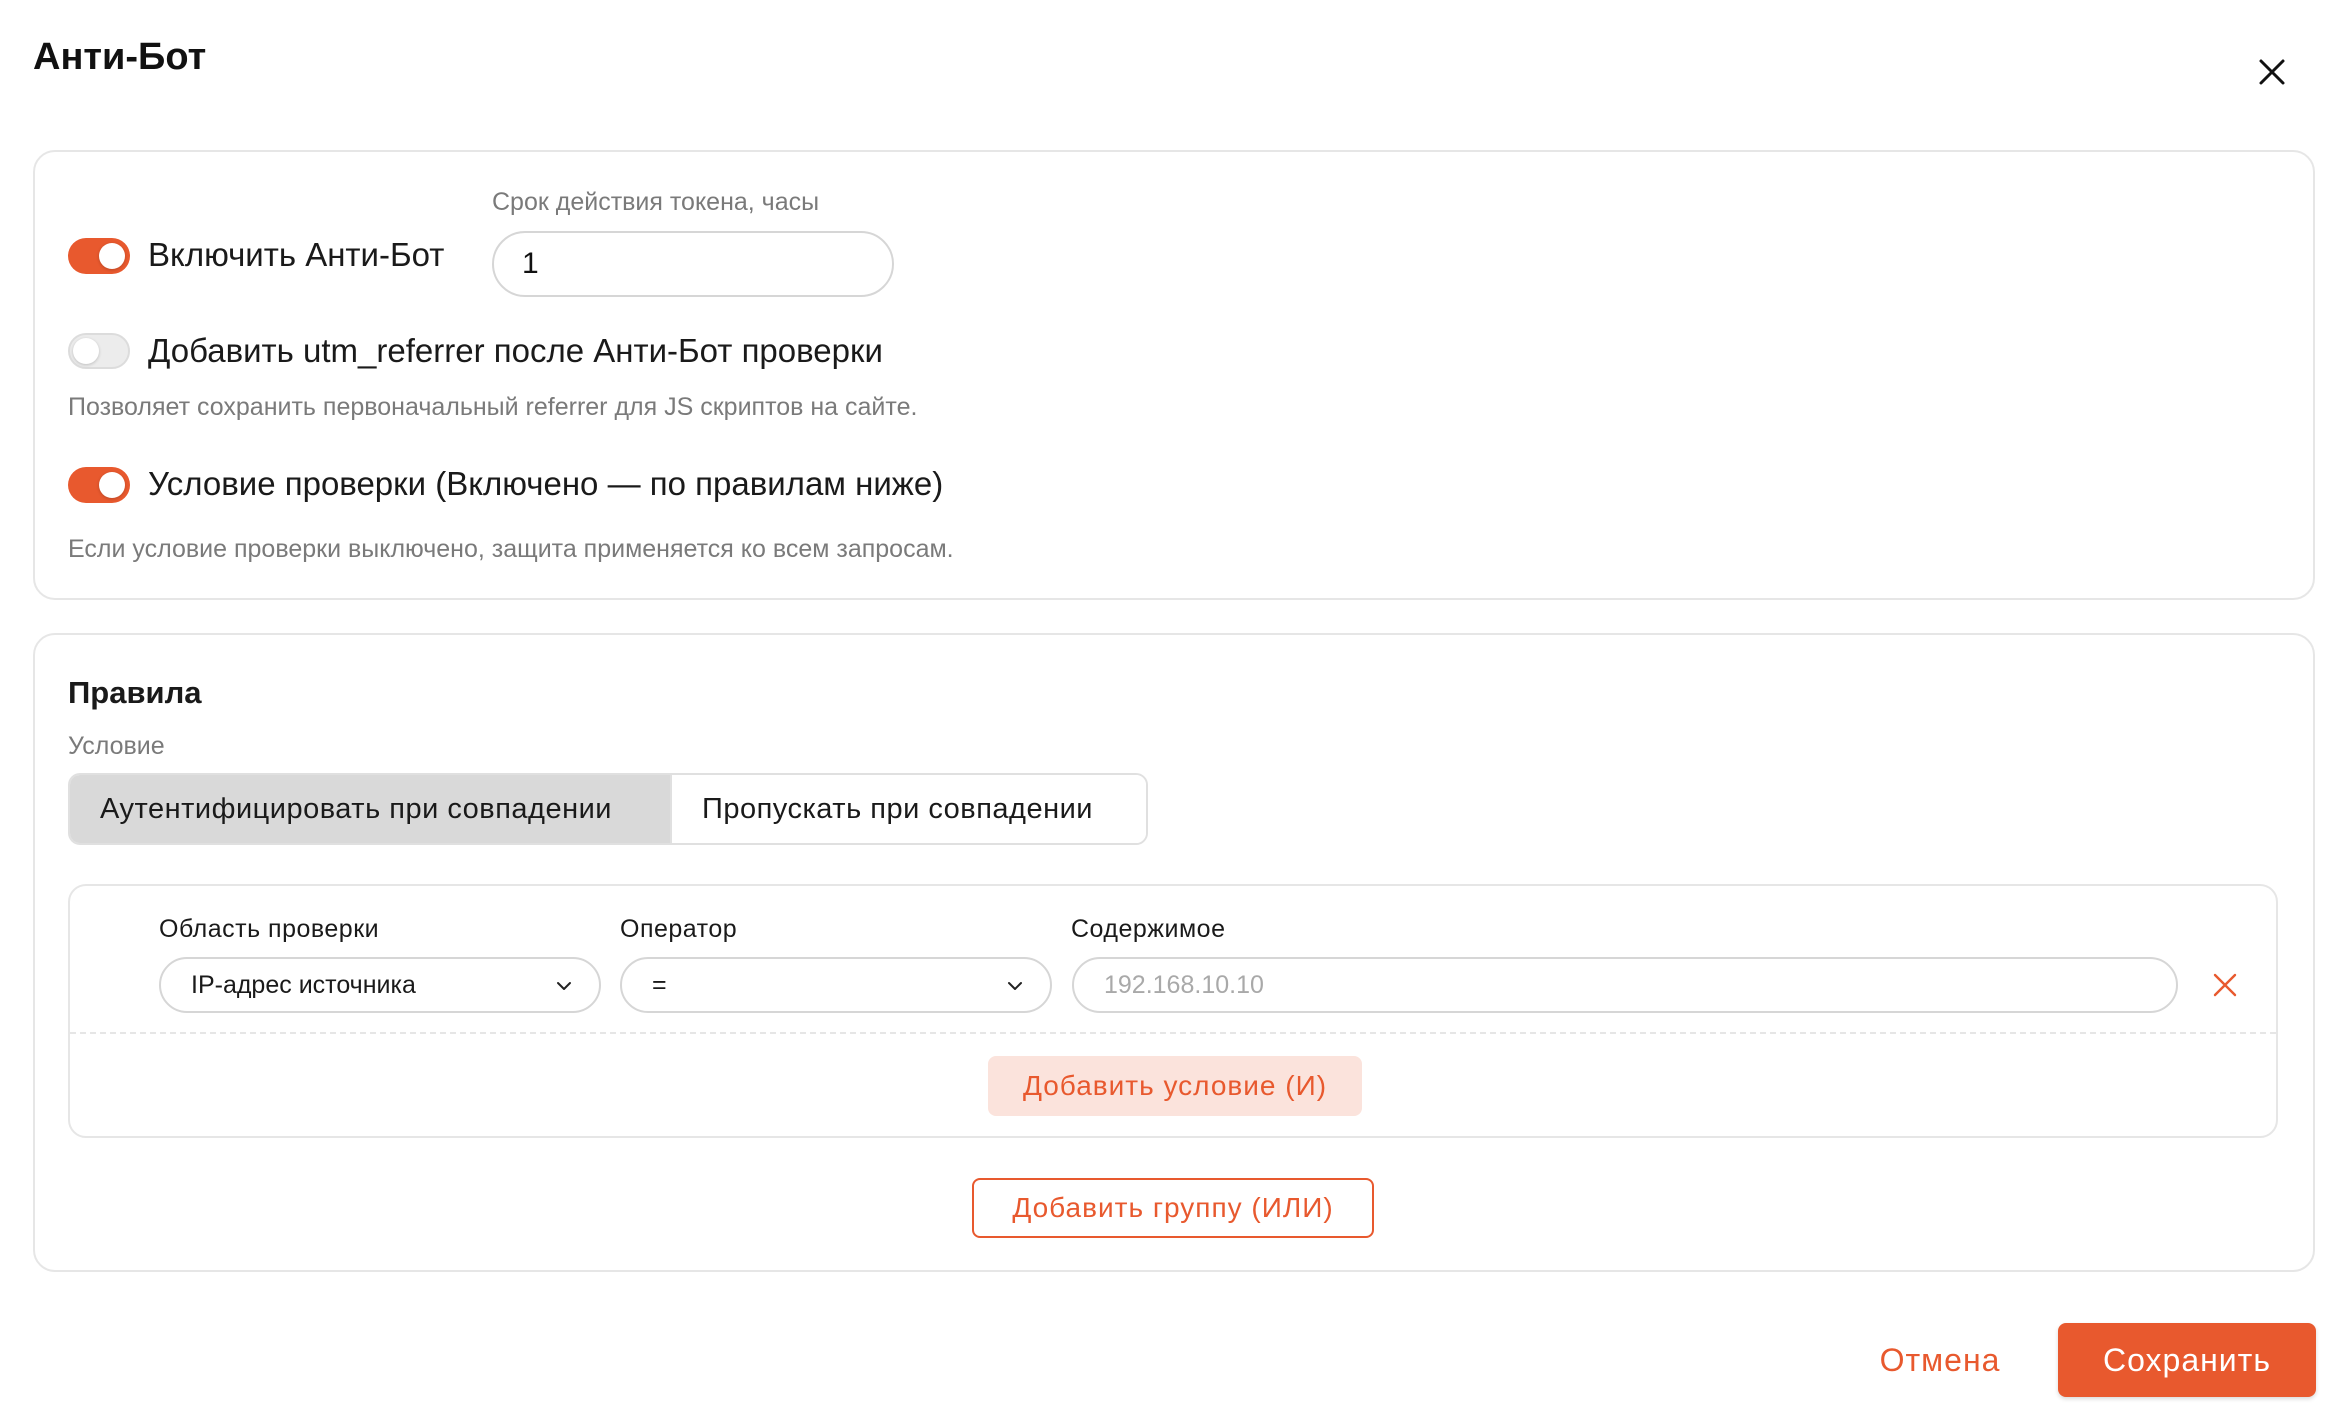 Image resolution: width=2340 pixels, height=1418 pixels. What do you see at coordinates (296, 254) in the screenshot?
I see `enable-antibot-label: Включить Анти-Бот` at bounding box center [296, 254].